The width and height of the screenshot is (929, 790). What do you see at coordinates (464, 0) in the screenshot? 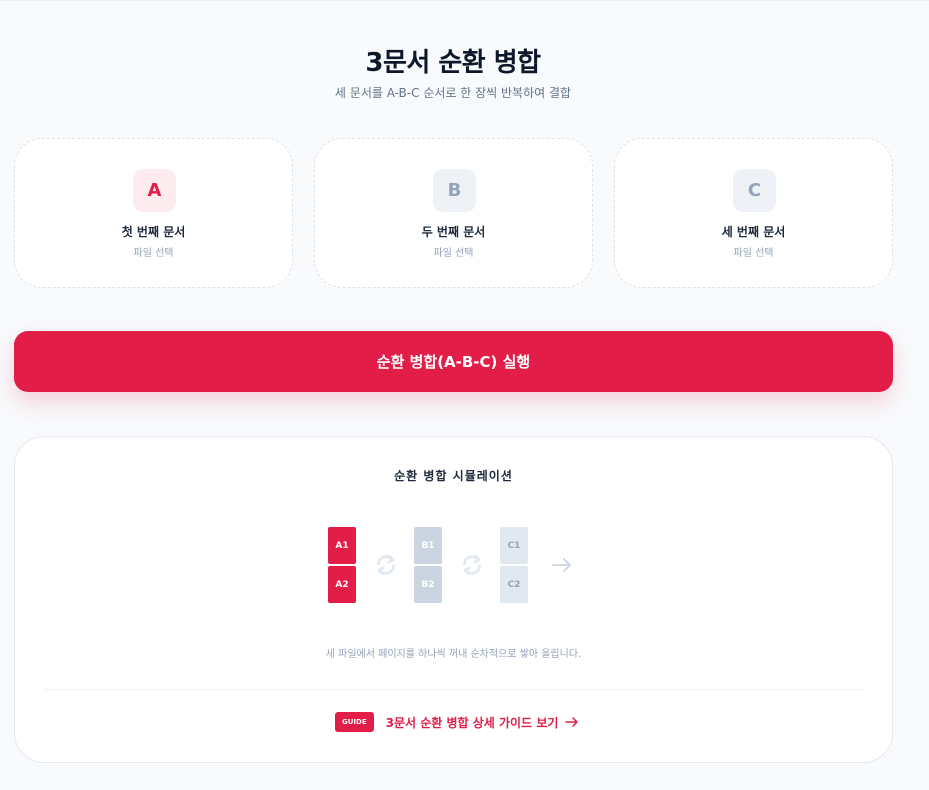
I see `top-border` at bounding box center [464, 0].